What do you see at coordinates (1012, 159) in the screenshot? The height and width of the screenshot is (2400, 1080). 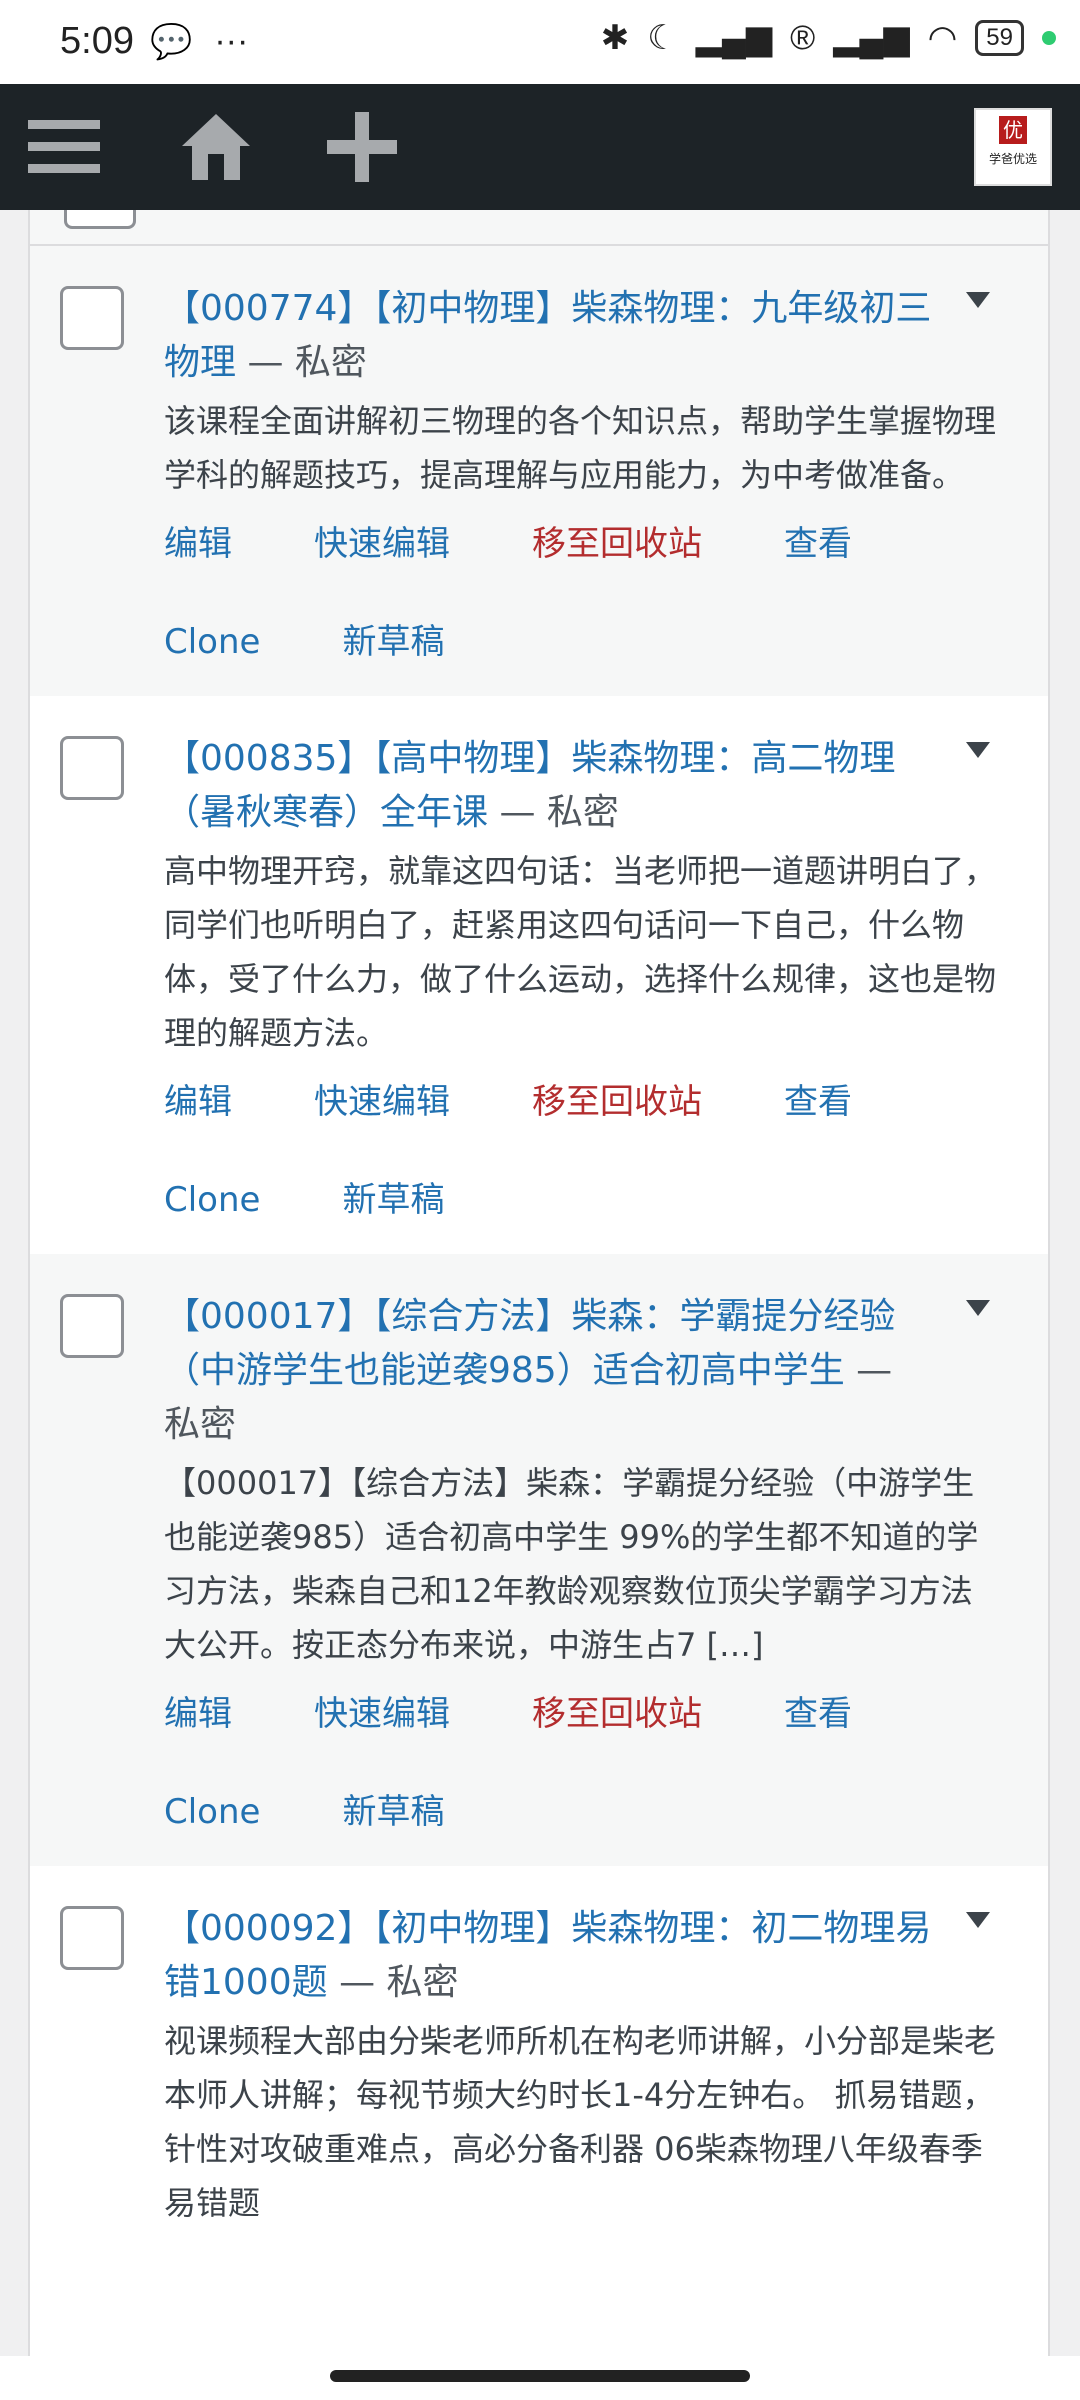 I see `logo-text: 学爸优选` at bounding box center [1012, 159].